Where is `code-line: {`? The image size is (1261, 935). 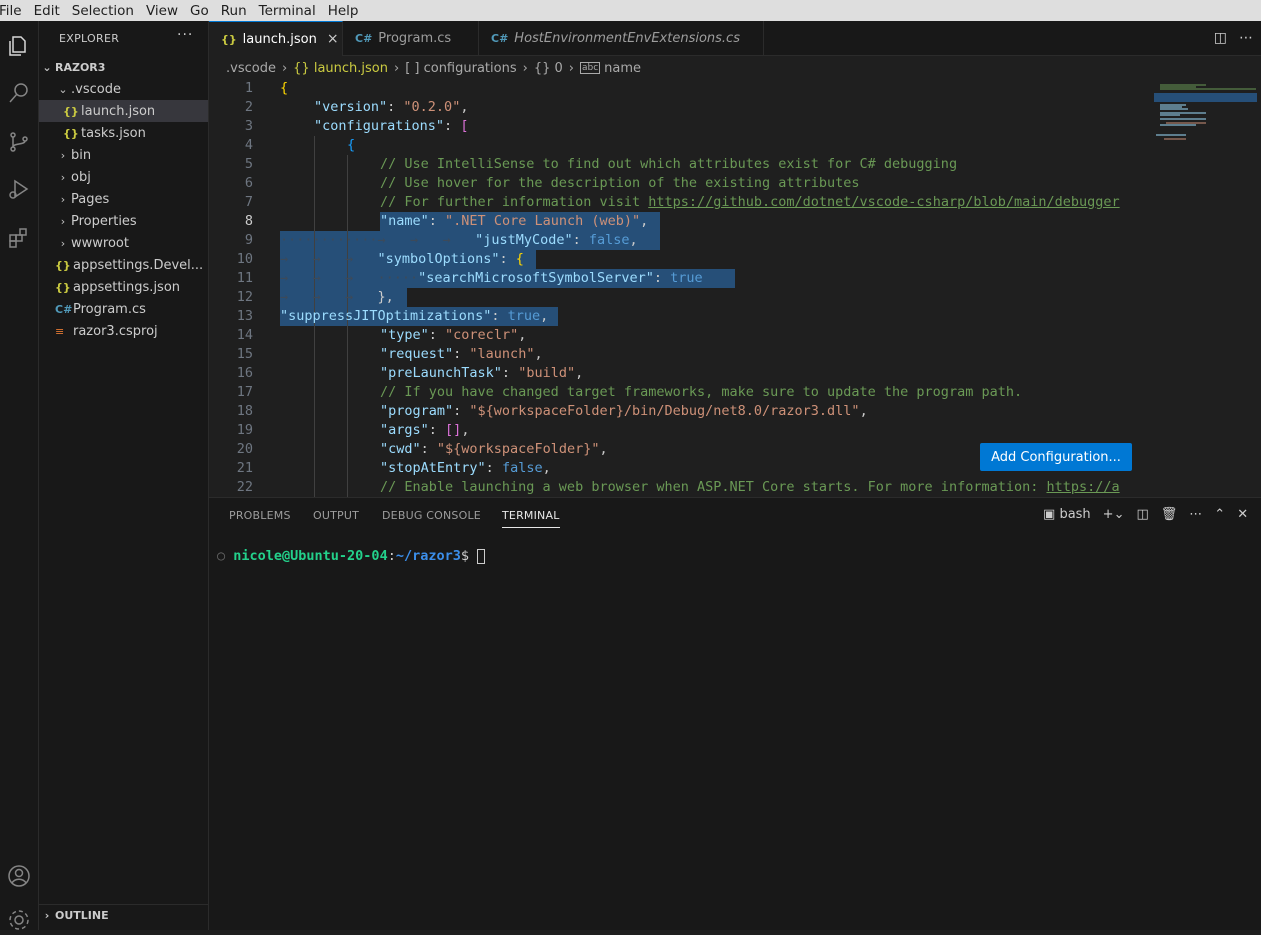
code-line: { is located at coordinates (351, 145).